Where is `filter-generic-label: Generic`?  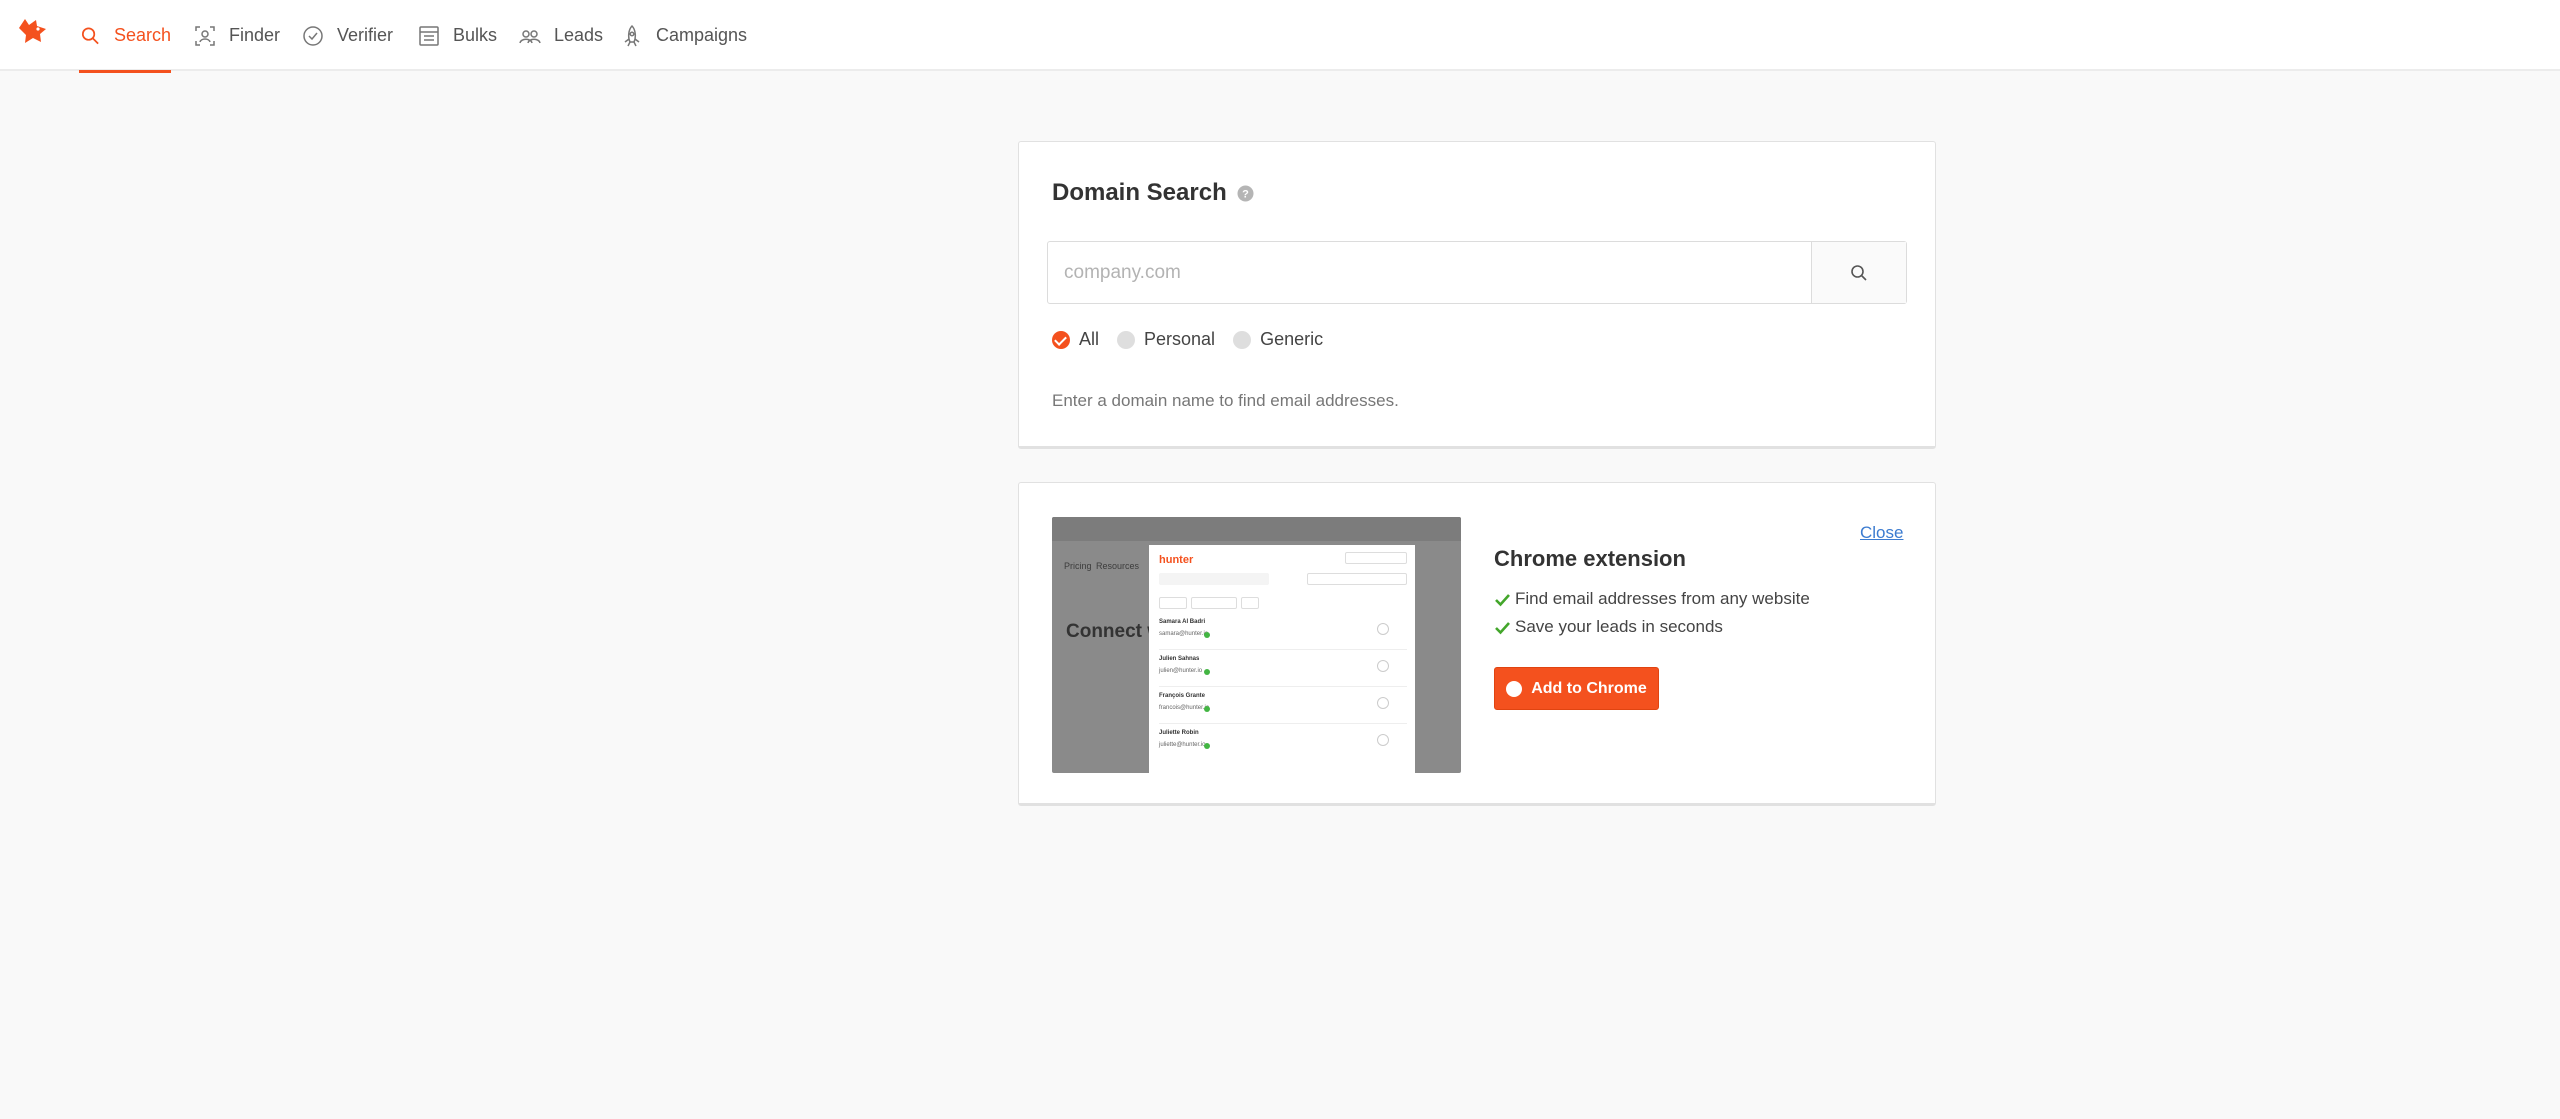 filter-generic-label: Generic is located at coordinates (1292, 339).